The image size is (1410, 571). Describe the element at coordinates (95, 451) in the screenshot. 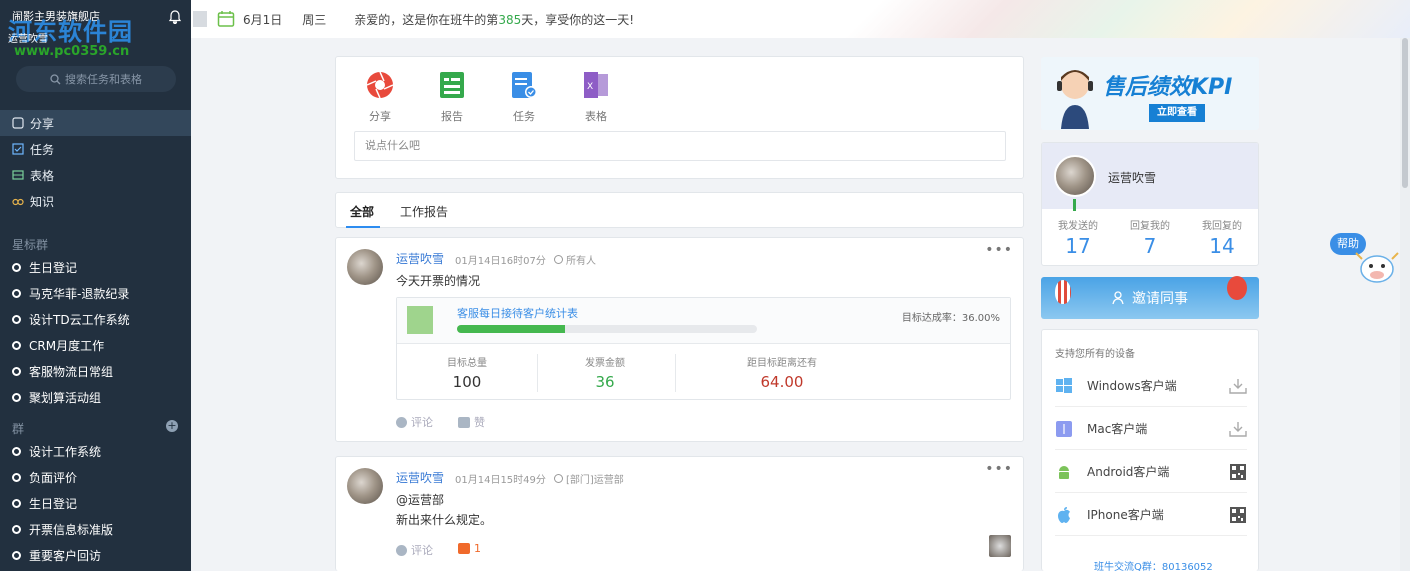

I see `group-item: 设计工作系统` at that location.